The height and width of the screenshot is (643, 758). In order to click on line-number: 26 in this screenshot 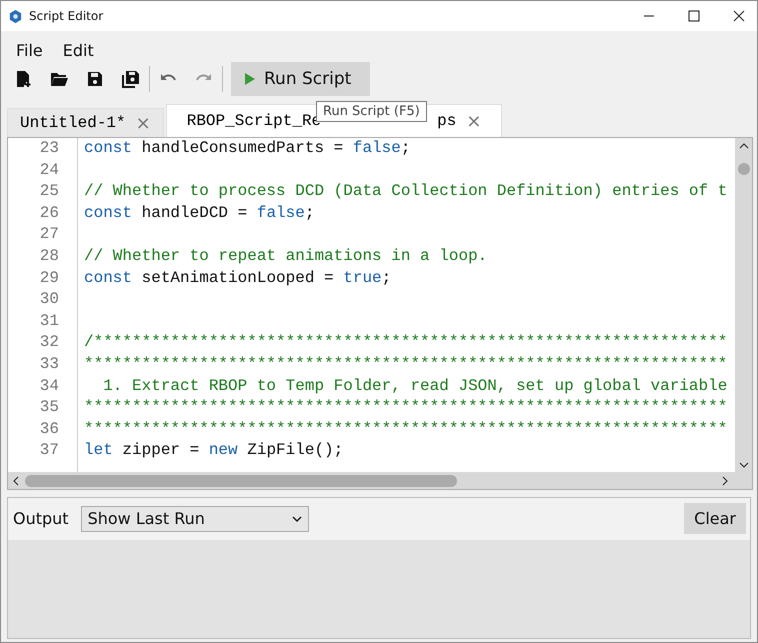, I will do `click(48, 213)`.